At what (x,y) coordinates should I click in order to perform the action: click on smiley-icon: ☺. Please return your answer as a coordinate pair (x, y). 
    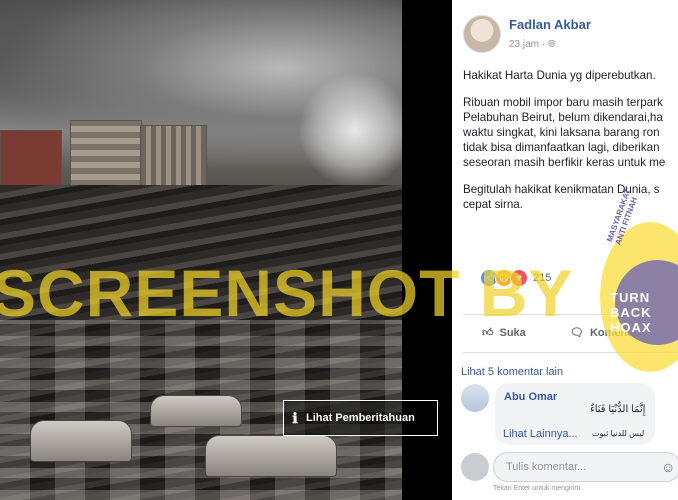
    Looking at the image, I should click on (668, 467).